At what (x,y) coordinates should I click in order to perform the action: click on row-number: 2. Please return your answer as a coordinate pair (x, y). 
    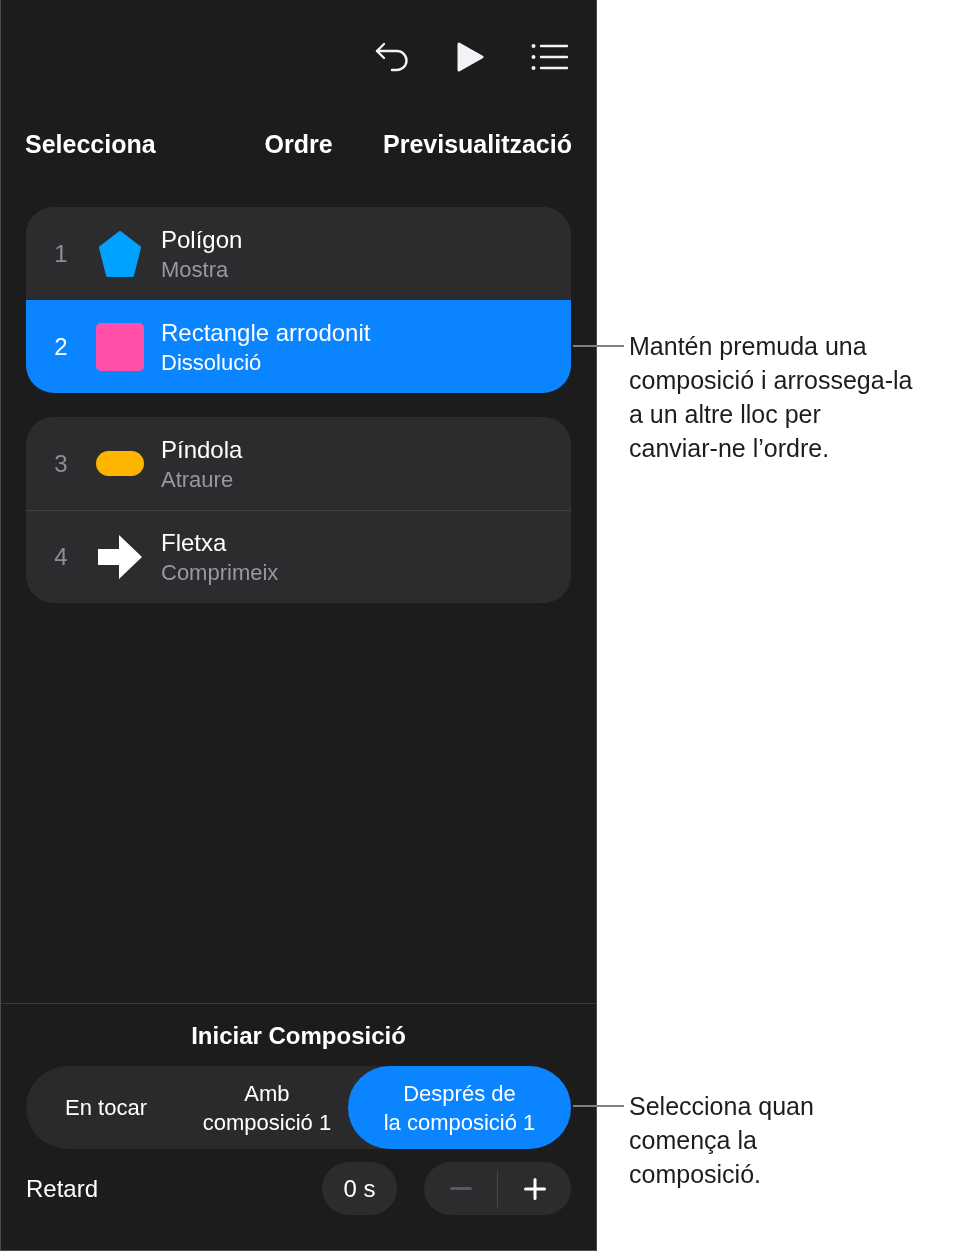
    Looking at the image, I should click on (61, 346).